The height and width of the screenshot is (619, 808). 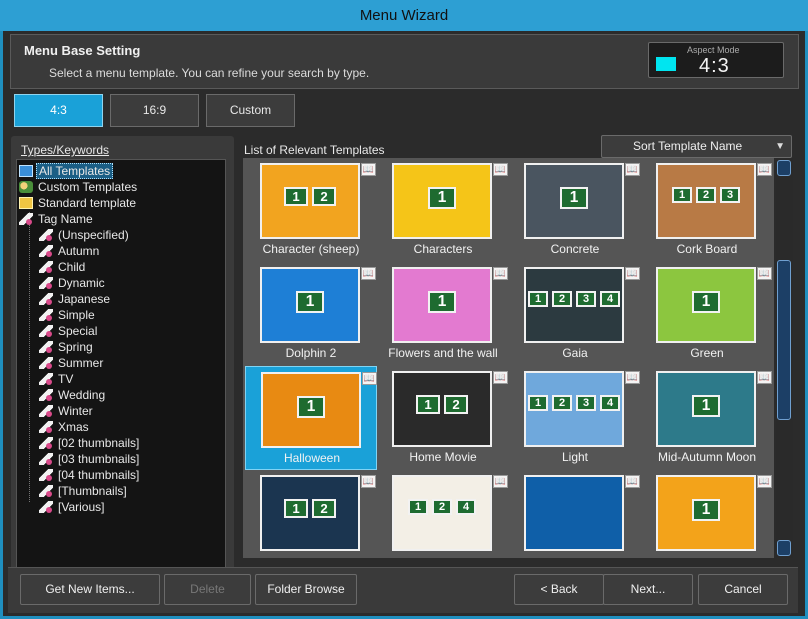 What do you see at coordinates (575, 418) in the screenshot?
I see `template-item: 1 2 3 4 📖 Light` at bounding box center [575, 418].